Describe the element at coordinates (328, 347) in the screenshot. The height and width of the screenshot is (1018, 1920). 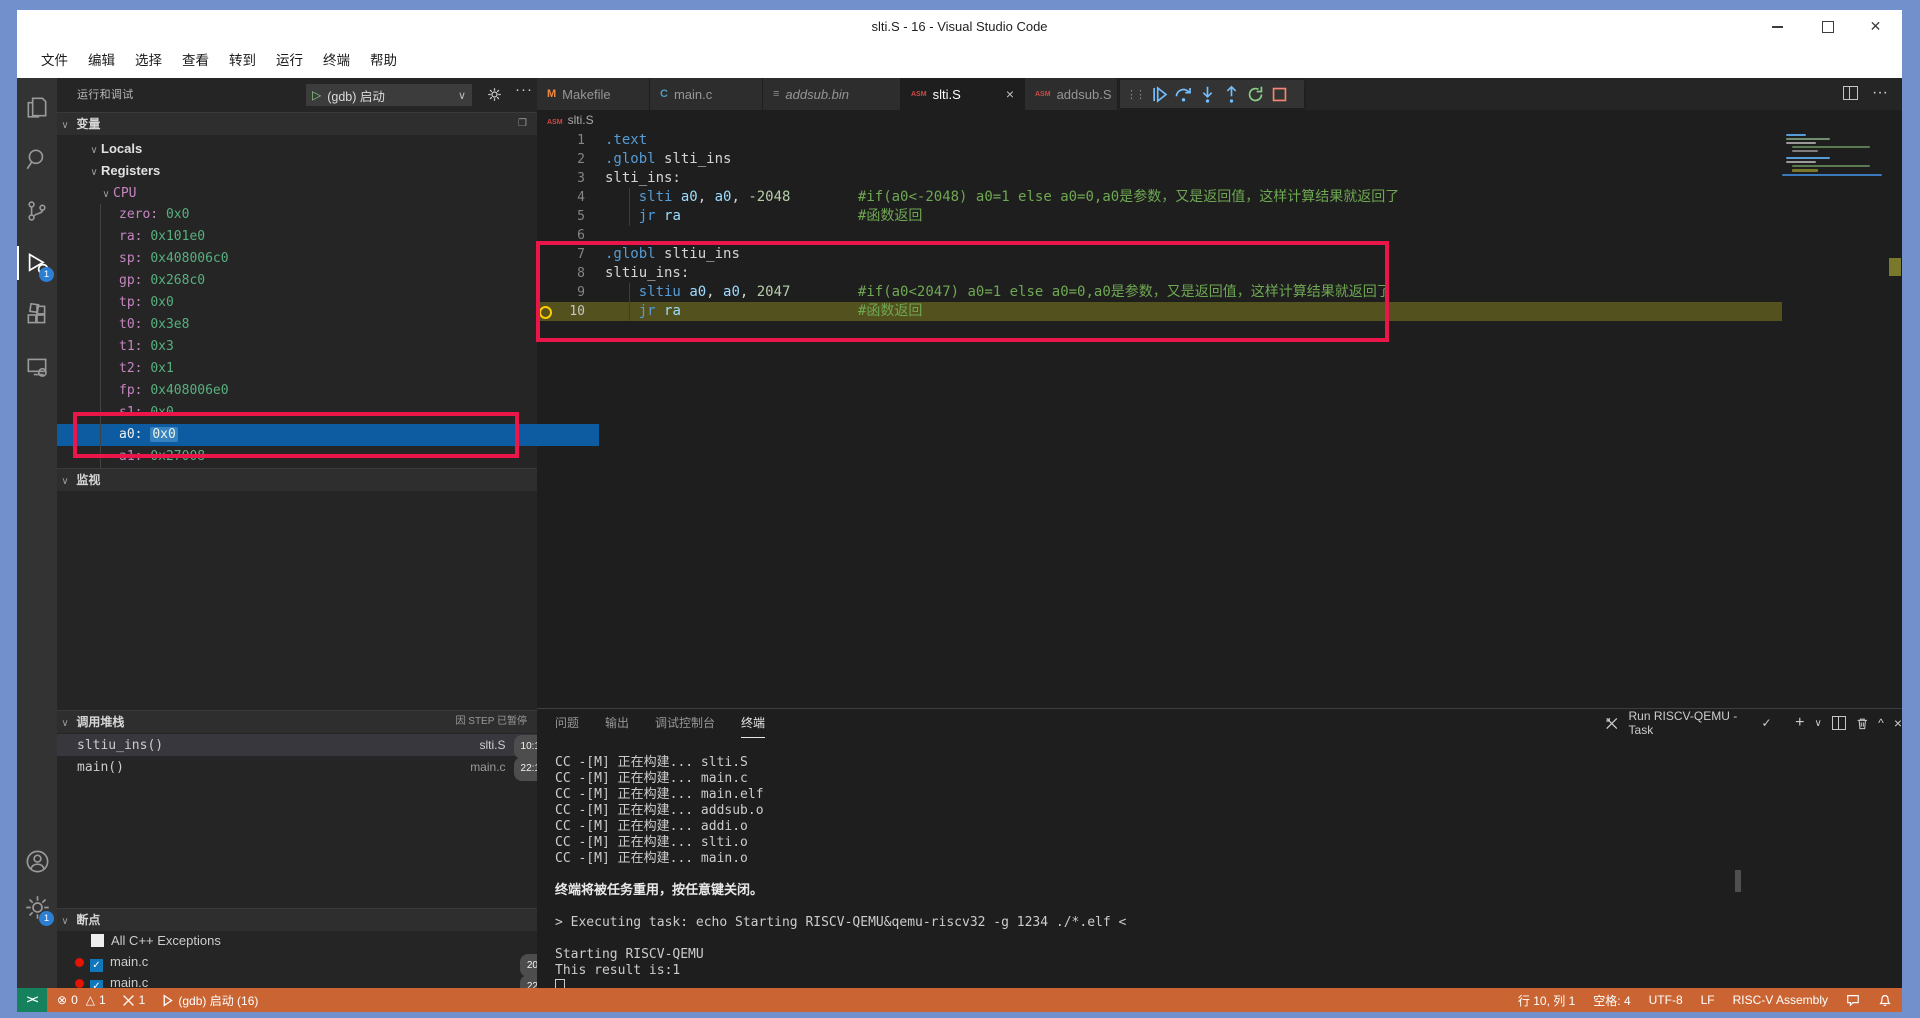
I see `register-row-t1: t1: 0x3` at that location.